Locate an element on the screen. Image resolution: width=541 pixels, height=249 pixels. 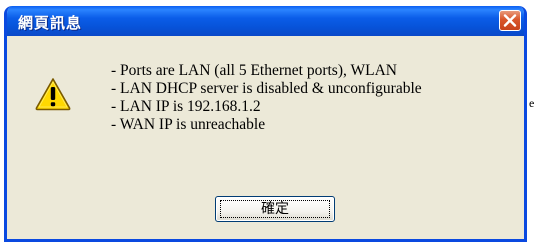
background-text-fragment: e is located at coordinates (532, 103).